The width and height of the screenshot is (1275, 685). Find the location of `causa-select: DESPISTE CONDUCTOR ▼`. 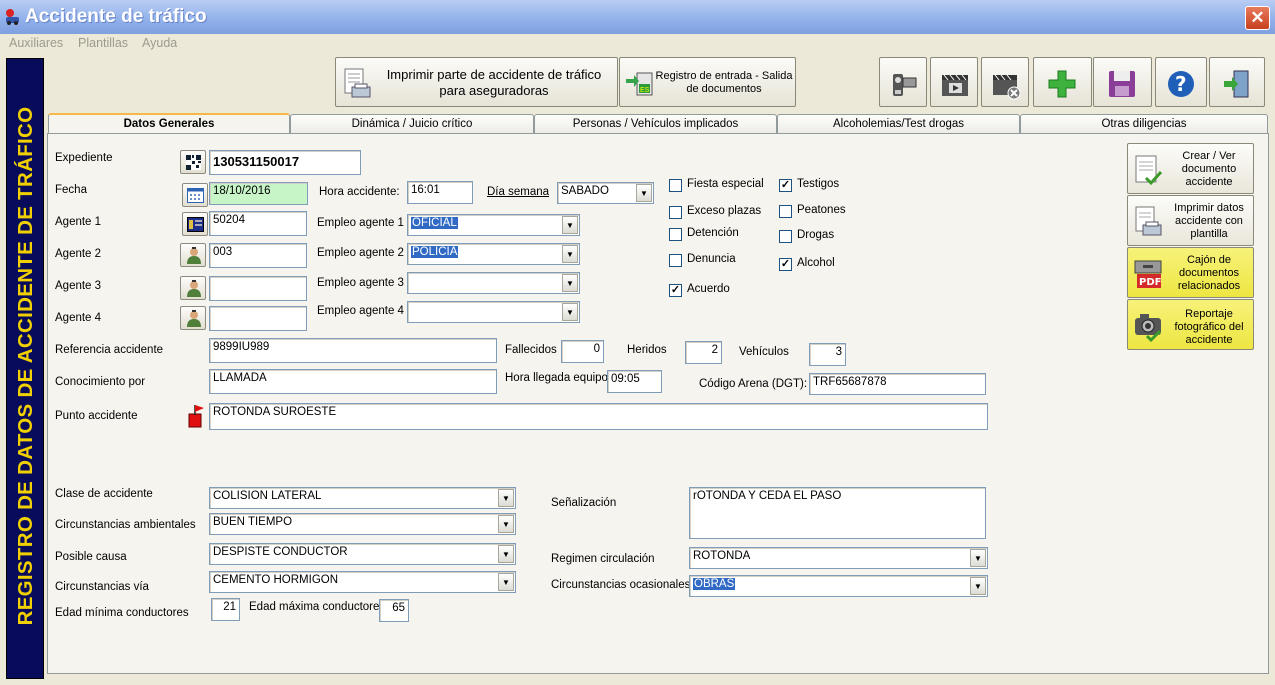

causa-select: DESPISTE CONDUCTOR ▼ is located at coordinates (362, 554).